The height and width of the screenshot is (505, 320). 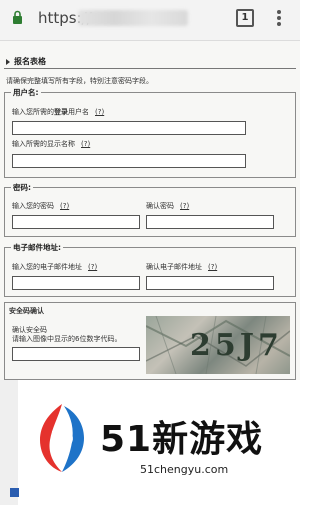 I want to click on small-blue-icon, so click(x=14, y=492).